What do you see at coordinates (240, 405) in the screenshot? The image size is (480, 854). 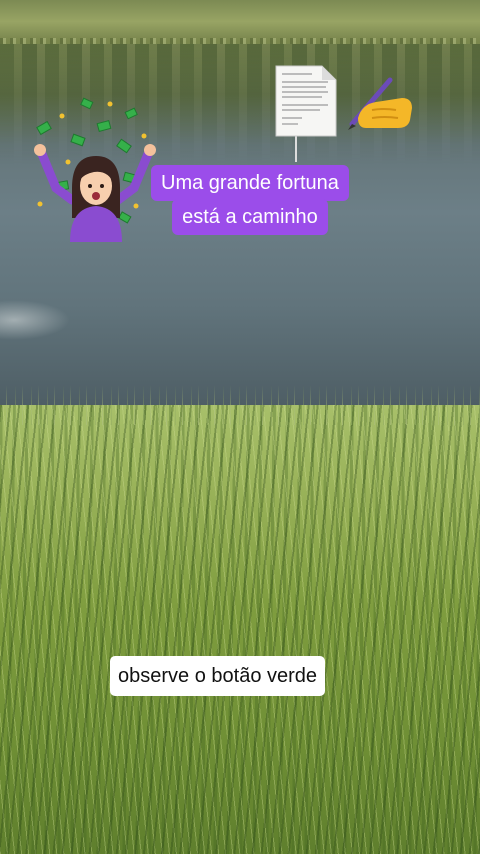 I see `grass-tips` at bounding box center [240, 405].